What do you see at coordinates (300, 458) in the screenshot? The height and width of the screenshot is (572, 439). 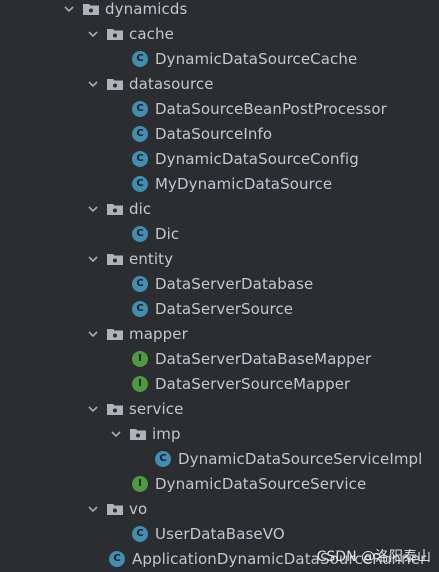 I see `tree-node-label: DynamicDataSourceServiceImpl` at bounding box center [300, 458].